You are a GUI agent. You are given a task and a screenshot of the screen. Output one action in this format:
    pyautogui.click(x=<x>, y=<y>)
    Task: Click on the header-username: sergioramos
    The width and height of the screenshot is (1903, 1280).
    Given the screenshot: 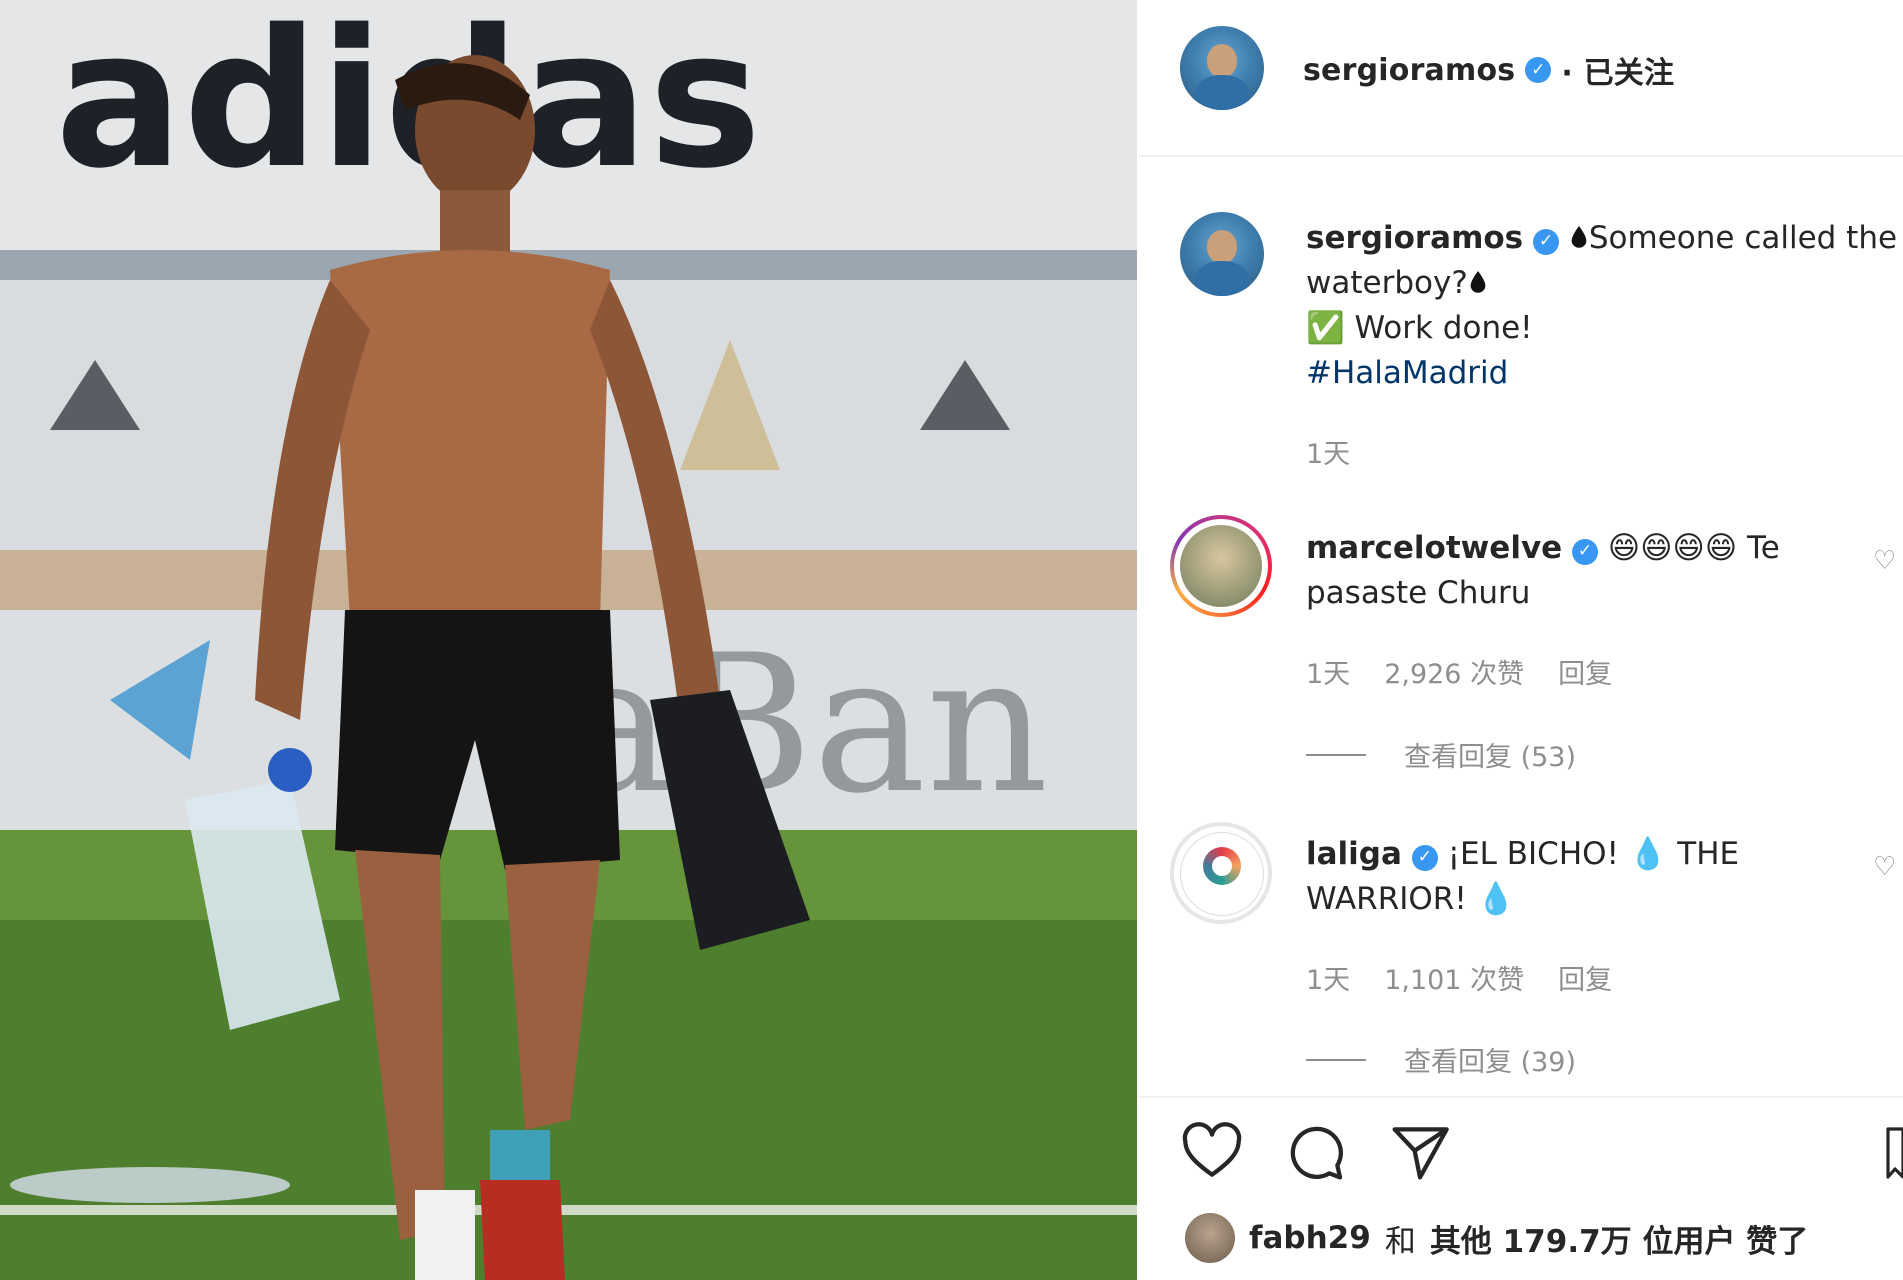 What is the action you would take?
    pyautogui.click(x=1409, y=70)
    